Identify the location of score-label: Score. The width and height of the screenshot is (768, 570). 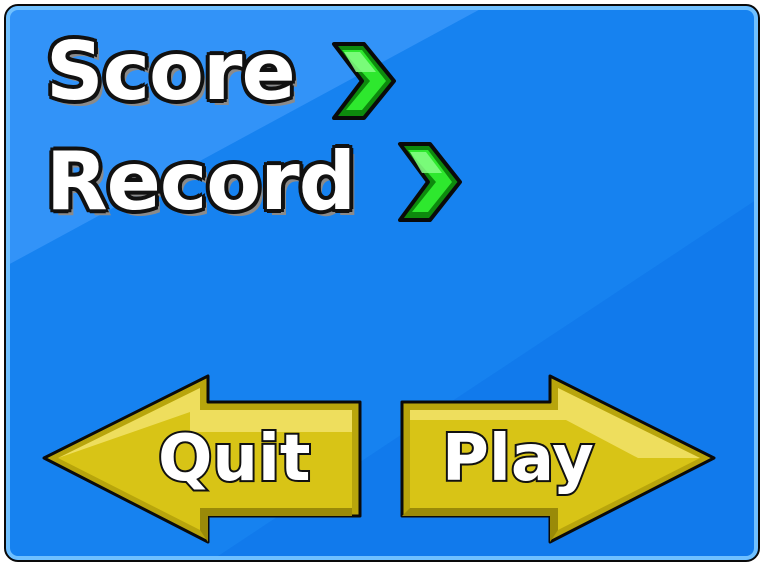
(171, 71).